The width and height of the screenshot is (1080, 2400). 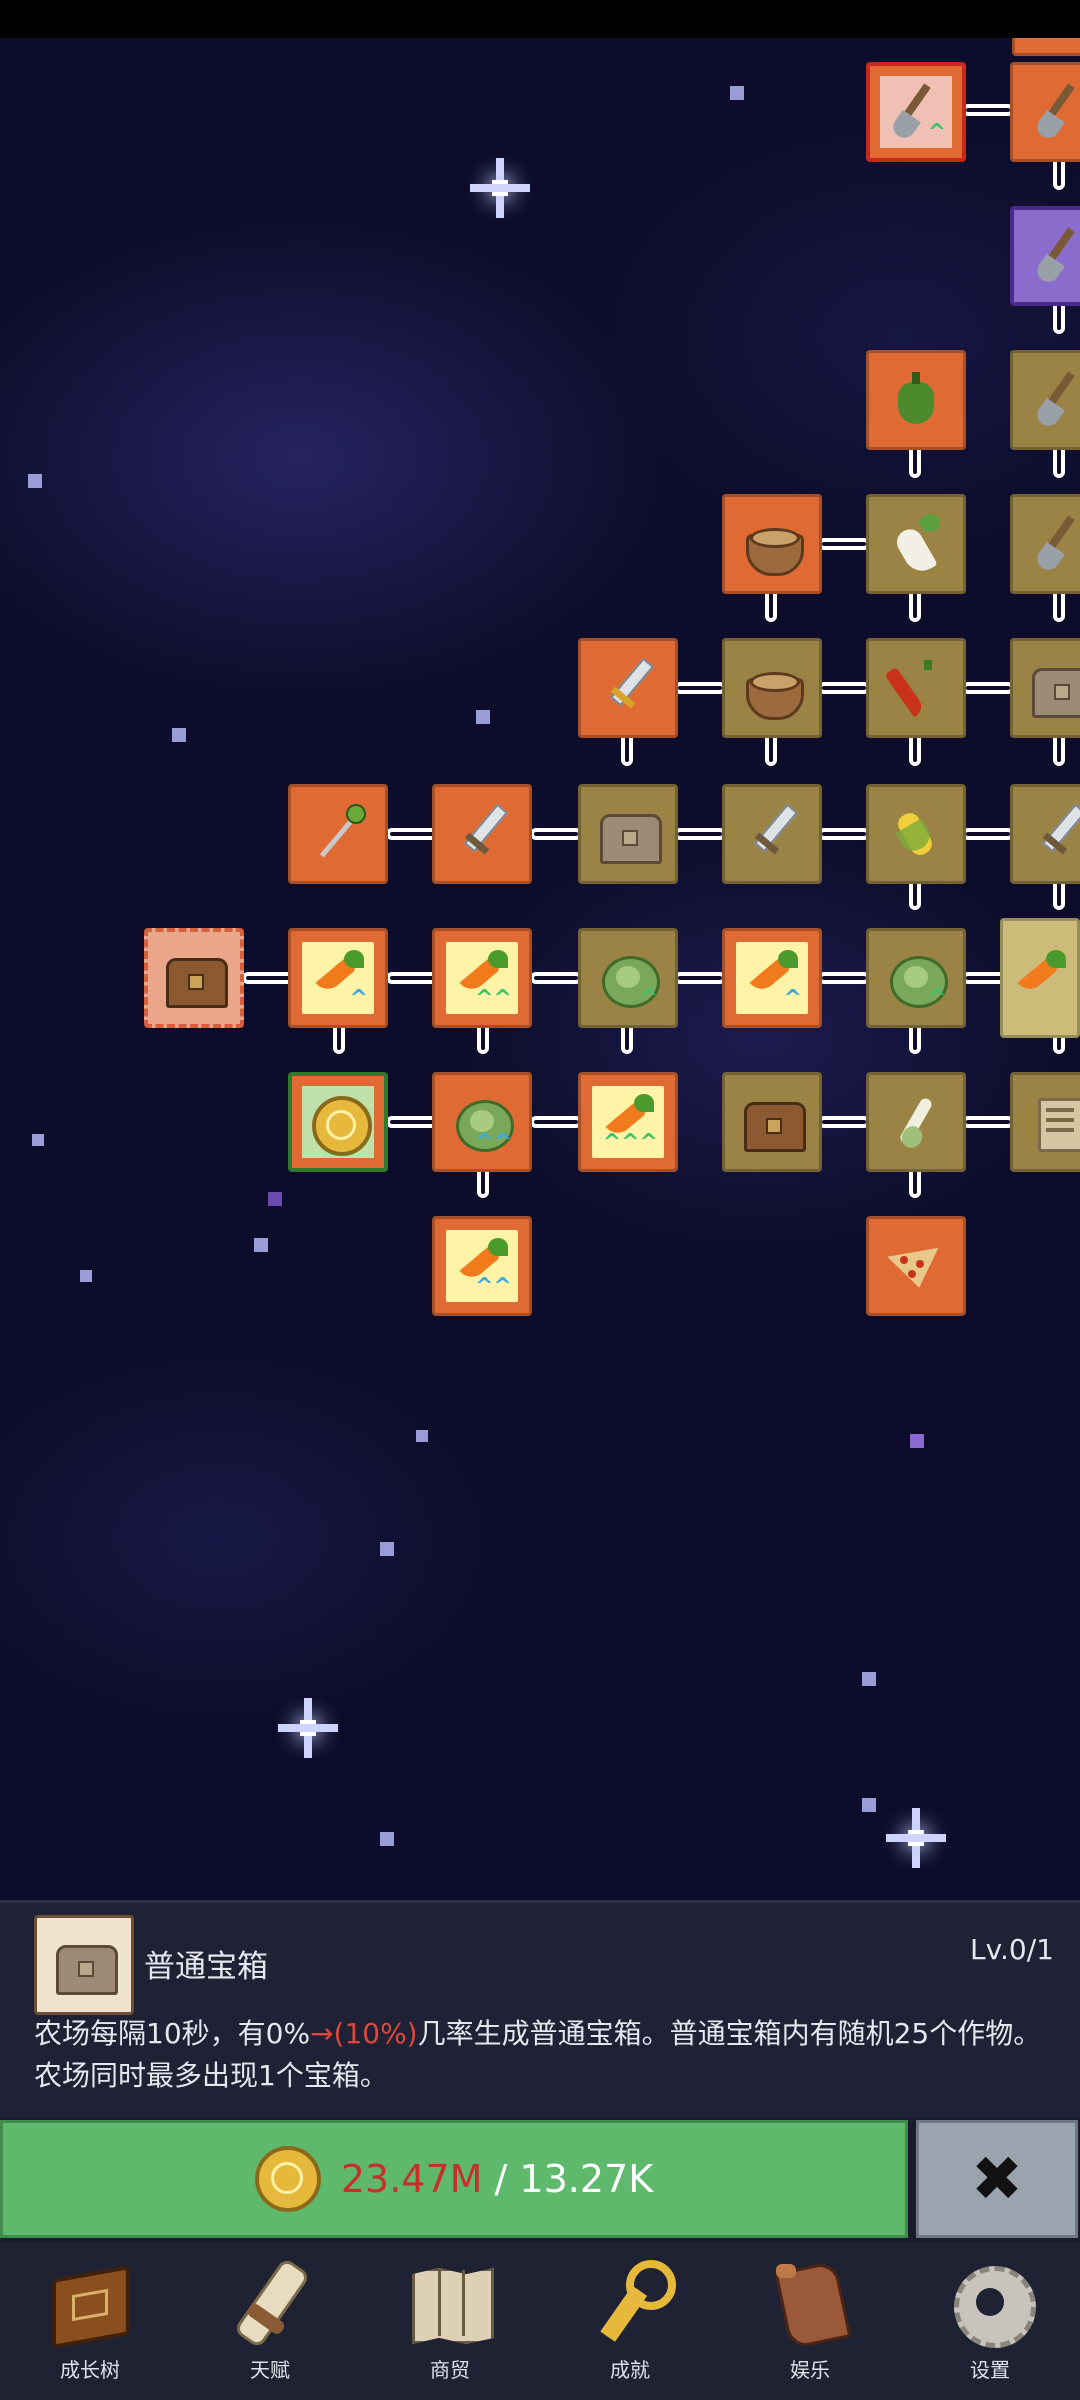 I want to click on nav-item-achievements: 成就, so click(x=630, y=2321).